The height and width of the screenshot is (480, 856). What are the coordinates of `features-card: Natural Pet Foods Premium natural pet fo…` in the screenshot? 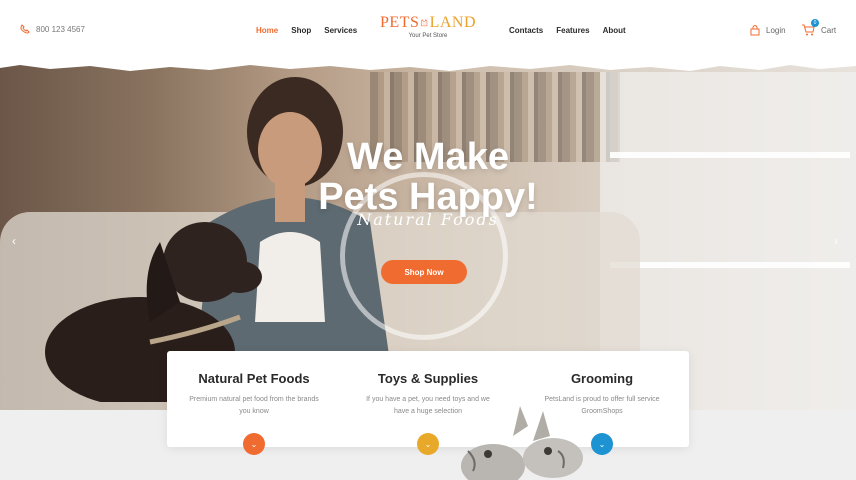 It's located at (428, 403).